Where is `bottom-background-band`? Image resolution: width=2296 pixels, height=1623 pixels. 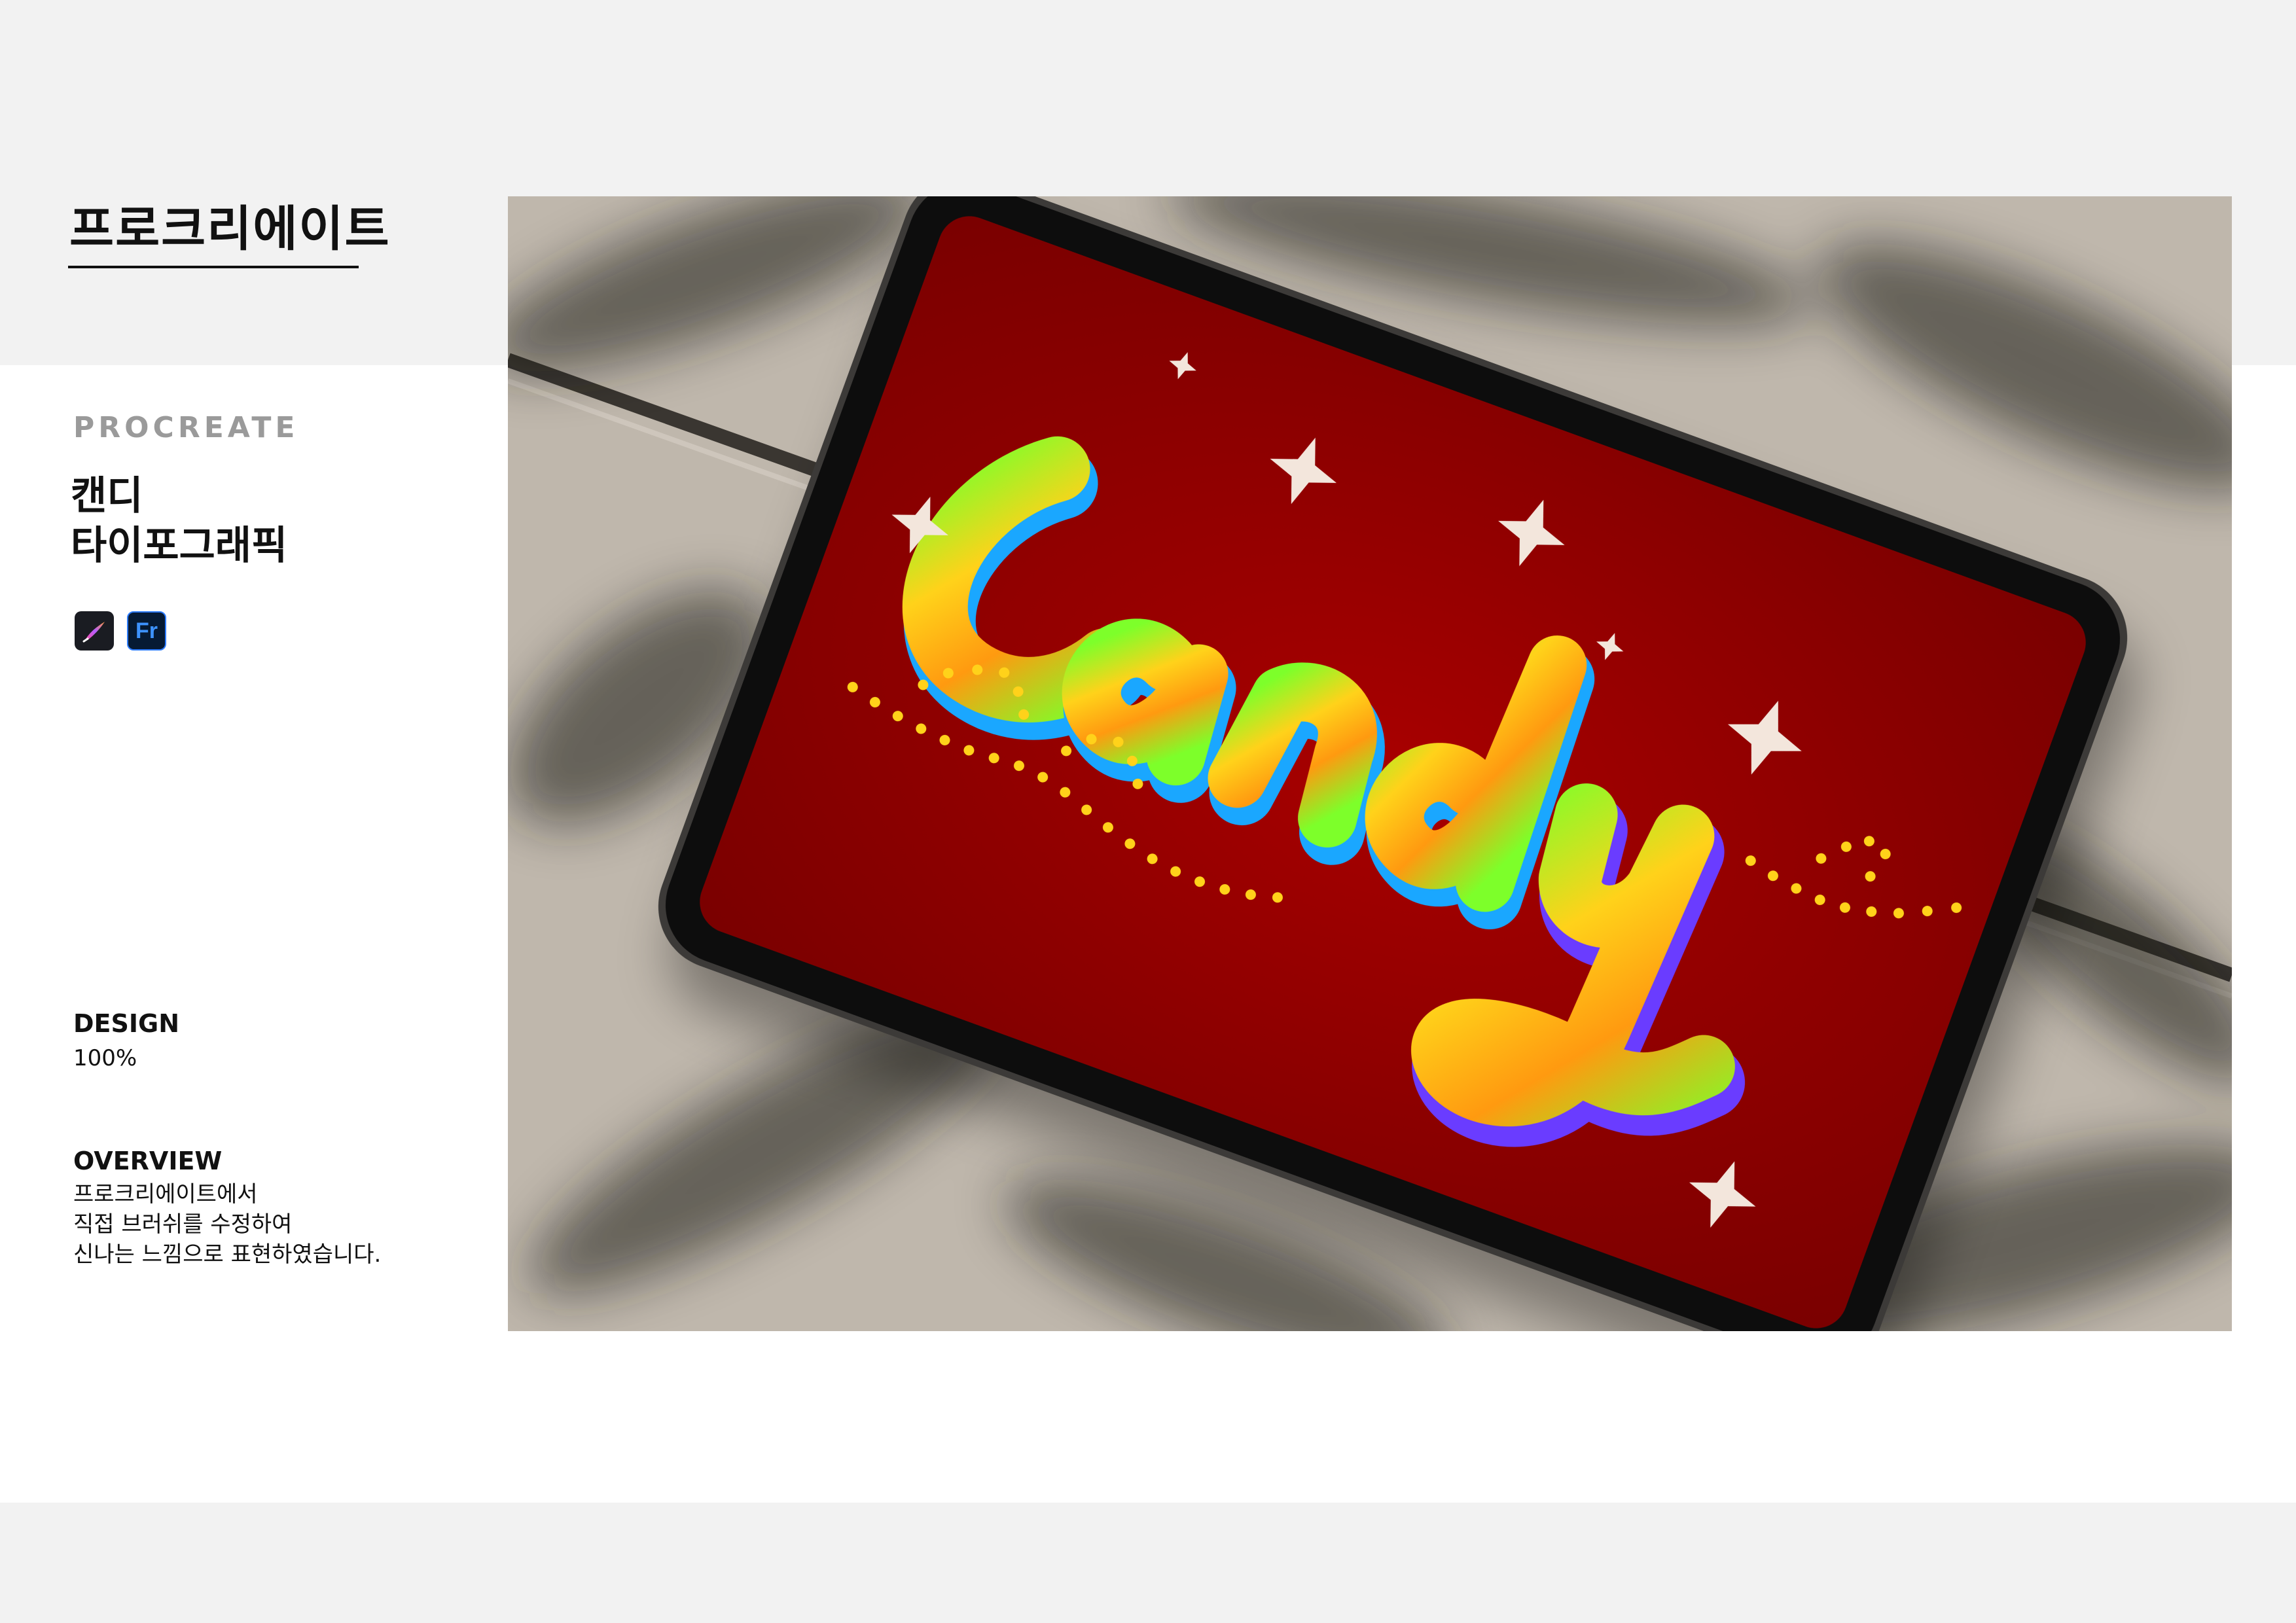 bottom-background-band is located at coordinates (1148, 1563).